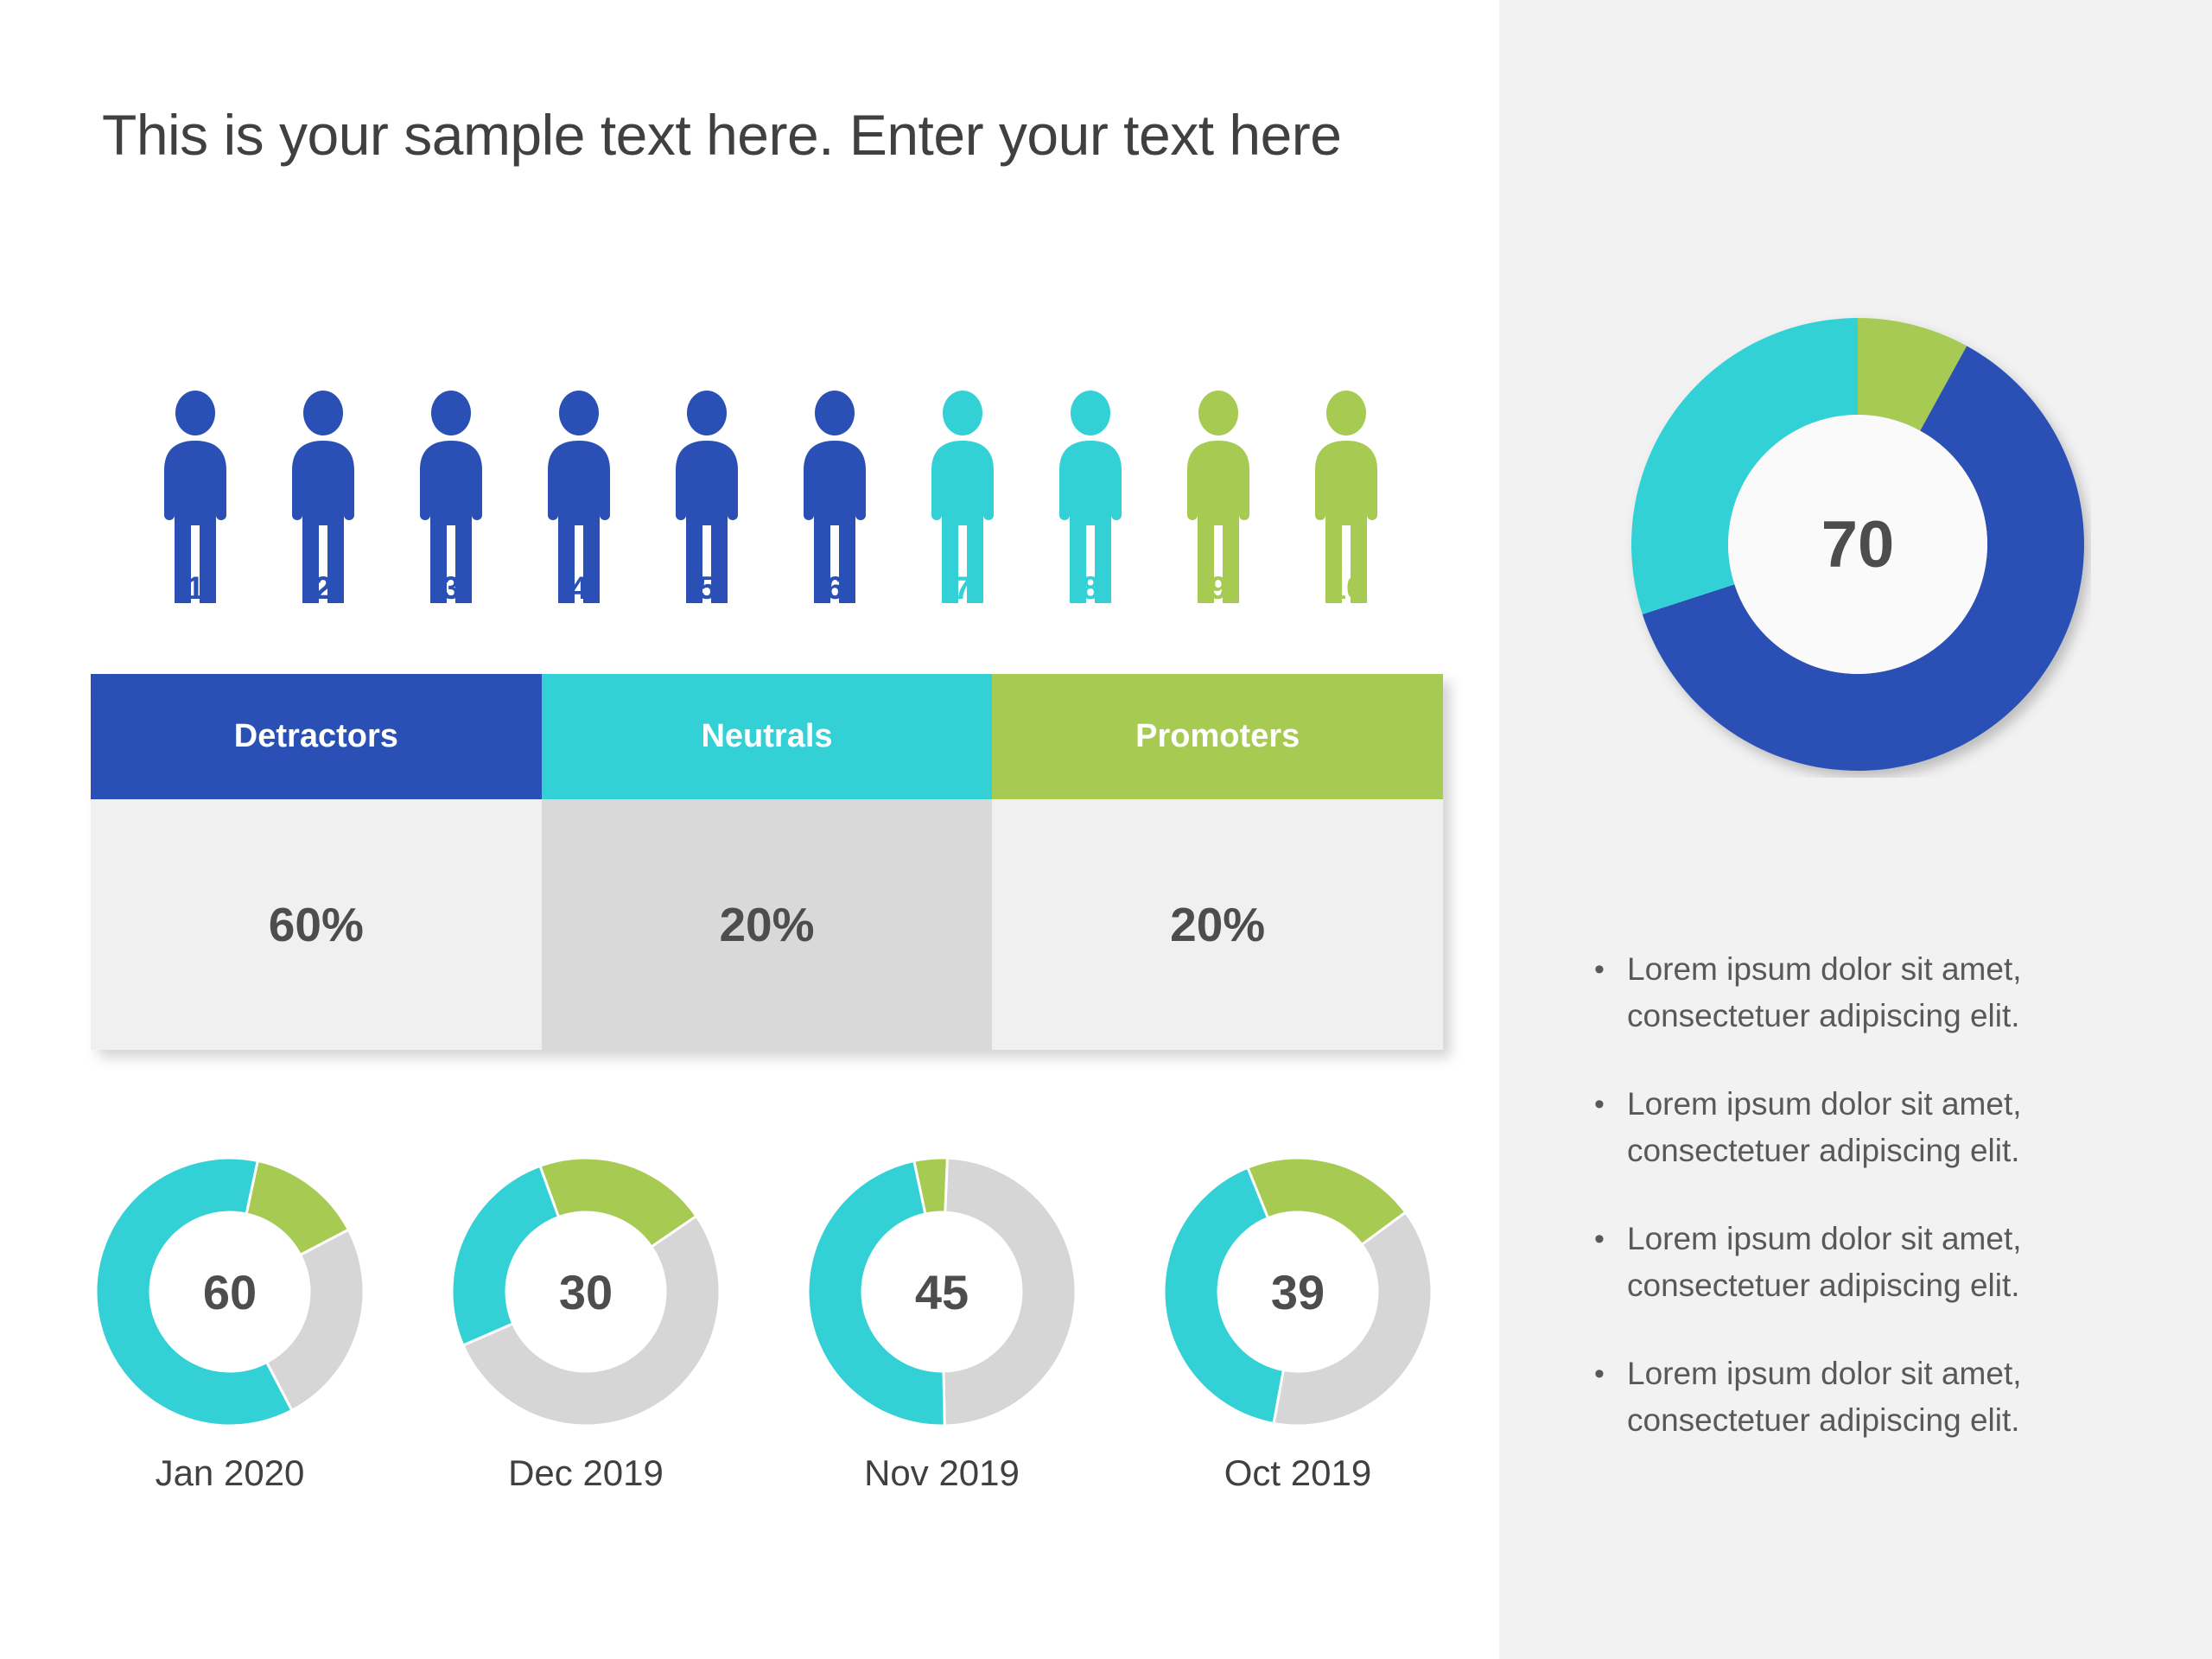 This screenshot has width=2212, height=1659. What do you see at coordinates (586, 1472) in the screenshot?
I see `monthly-donut-label: Dec 2019` at bounding box center [586, 1472].